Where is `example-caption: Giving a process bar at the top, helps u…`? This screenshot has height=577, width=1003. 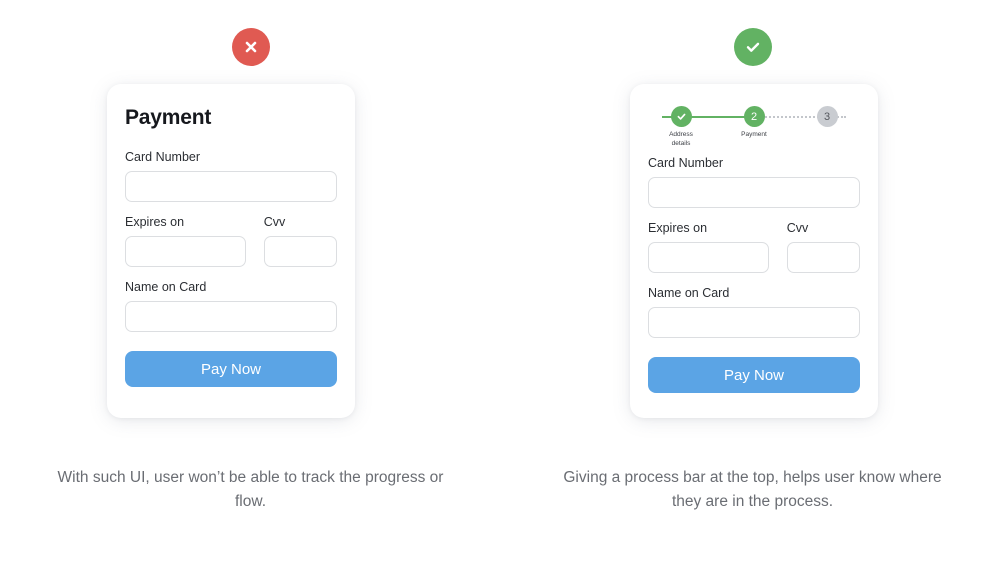
example-caption: Giving a process bar at the top, helps u… is located at coordinates (752, 490).